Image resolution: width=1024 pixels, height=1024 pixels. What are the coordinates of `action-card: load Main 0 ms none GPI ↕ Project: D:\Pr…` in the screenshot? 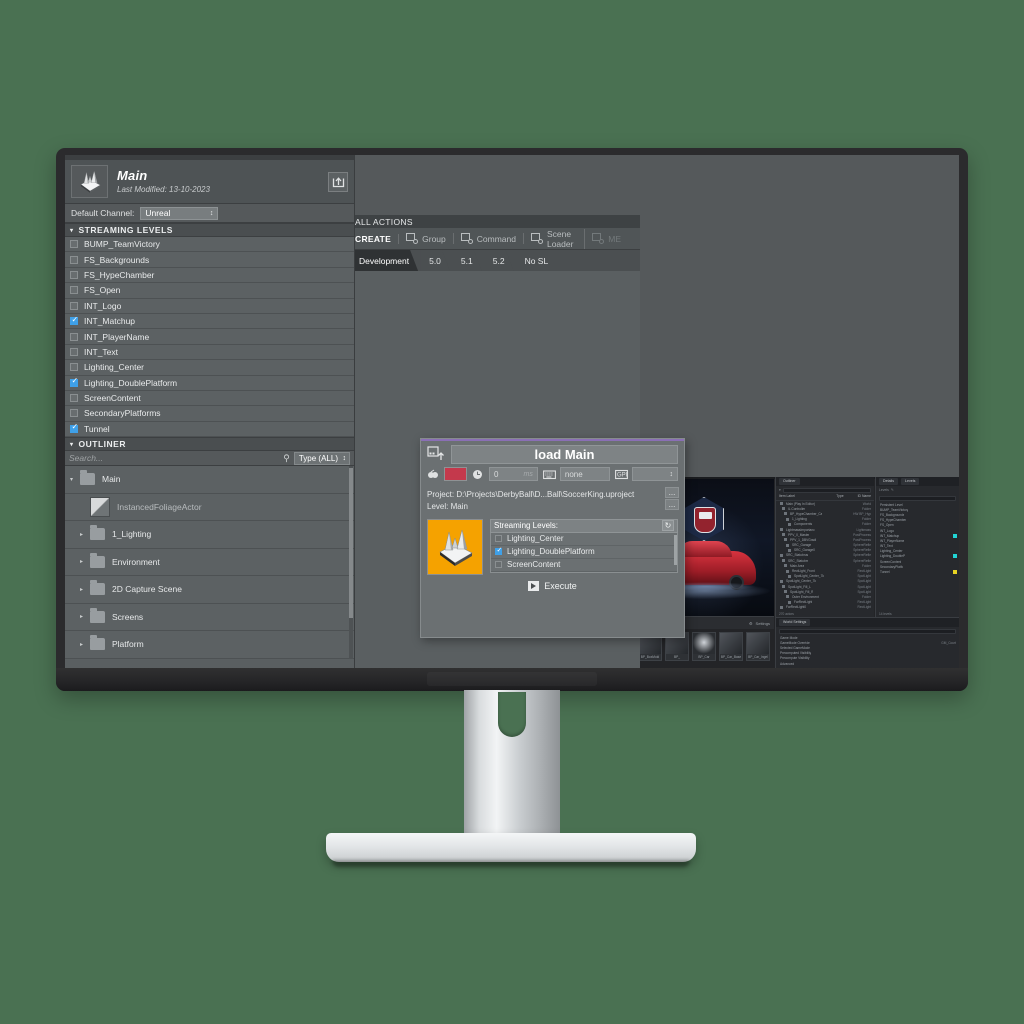 It's located at (552, 538).